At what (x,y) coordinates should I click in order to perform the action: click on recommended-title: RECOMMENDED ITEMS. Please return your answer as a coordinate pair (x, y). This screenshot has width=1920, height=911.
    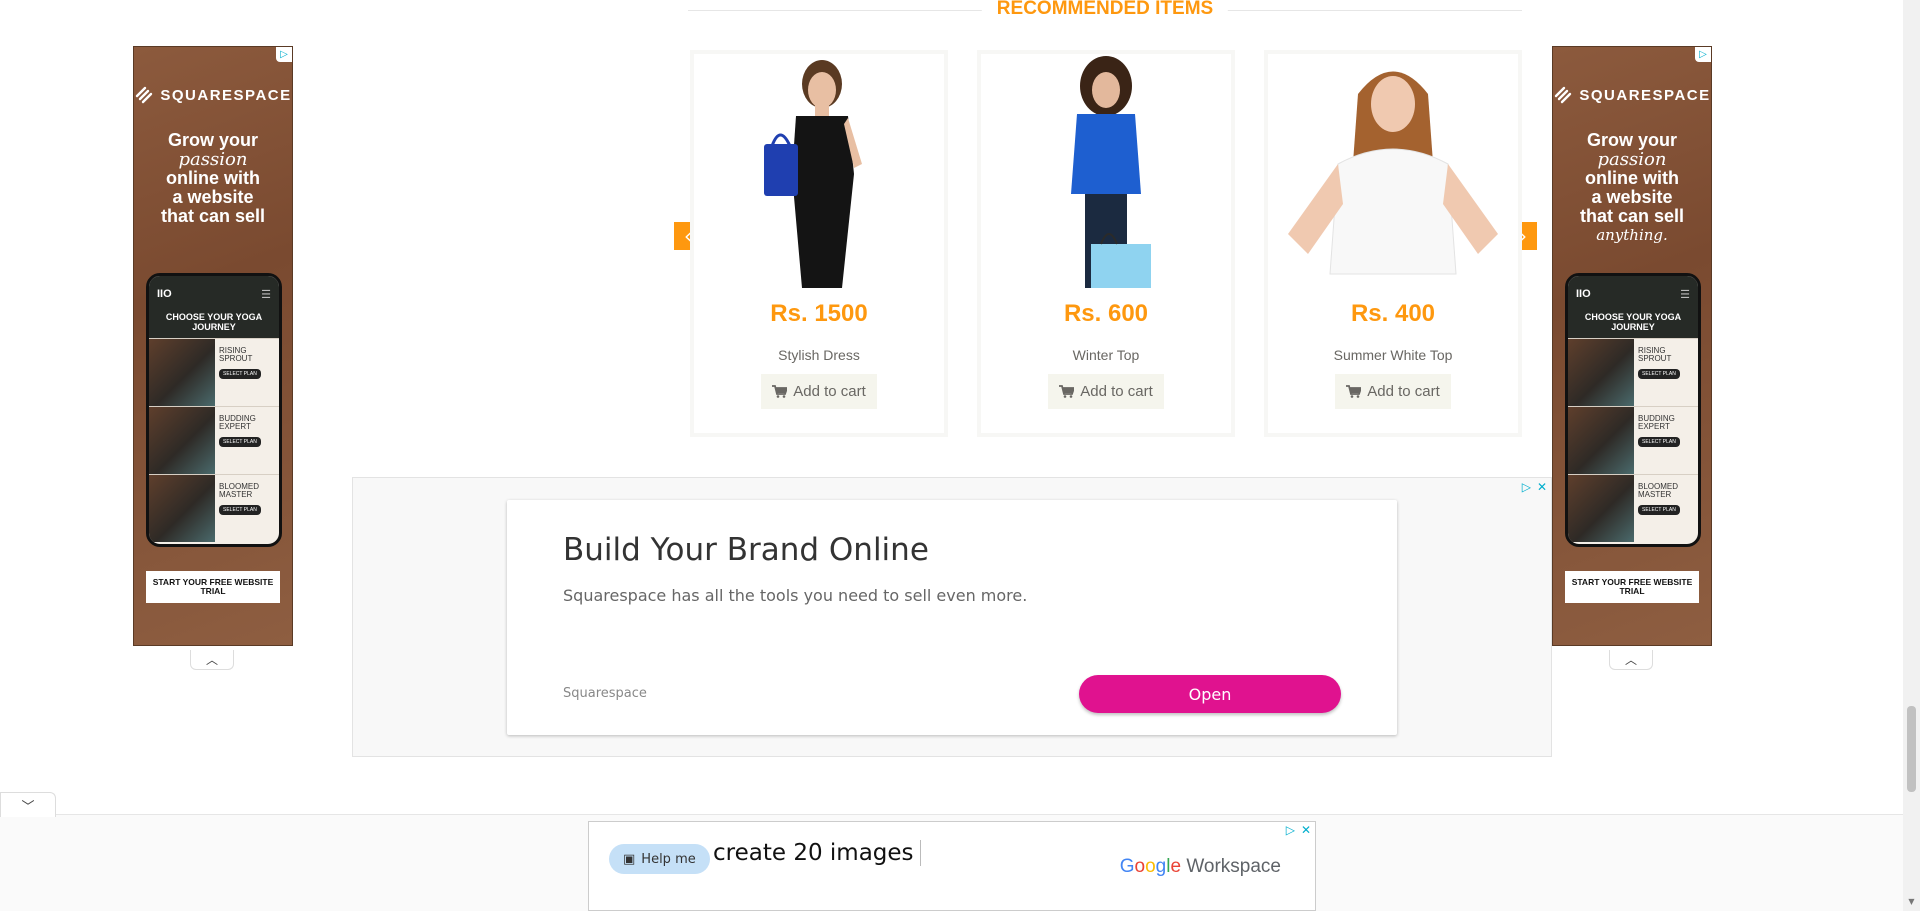
    Looking at the image, I should click on (1105, 9).